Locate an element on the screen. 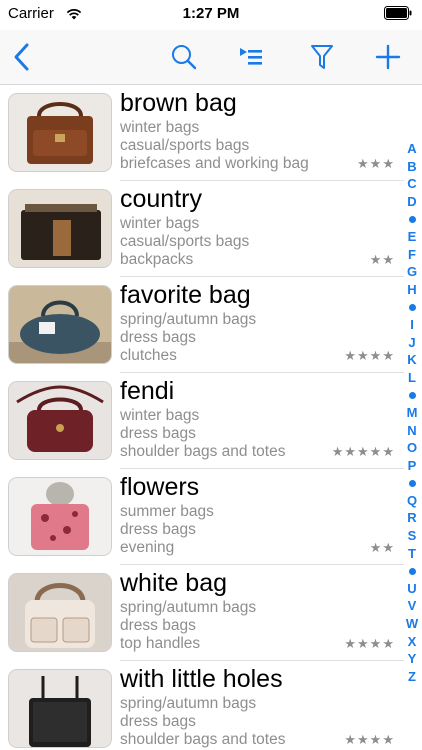 This screenshot has width=422, height=750. search-icon is located at coordinates (184, 57).